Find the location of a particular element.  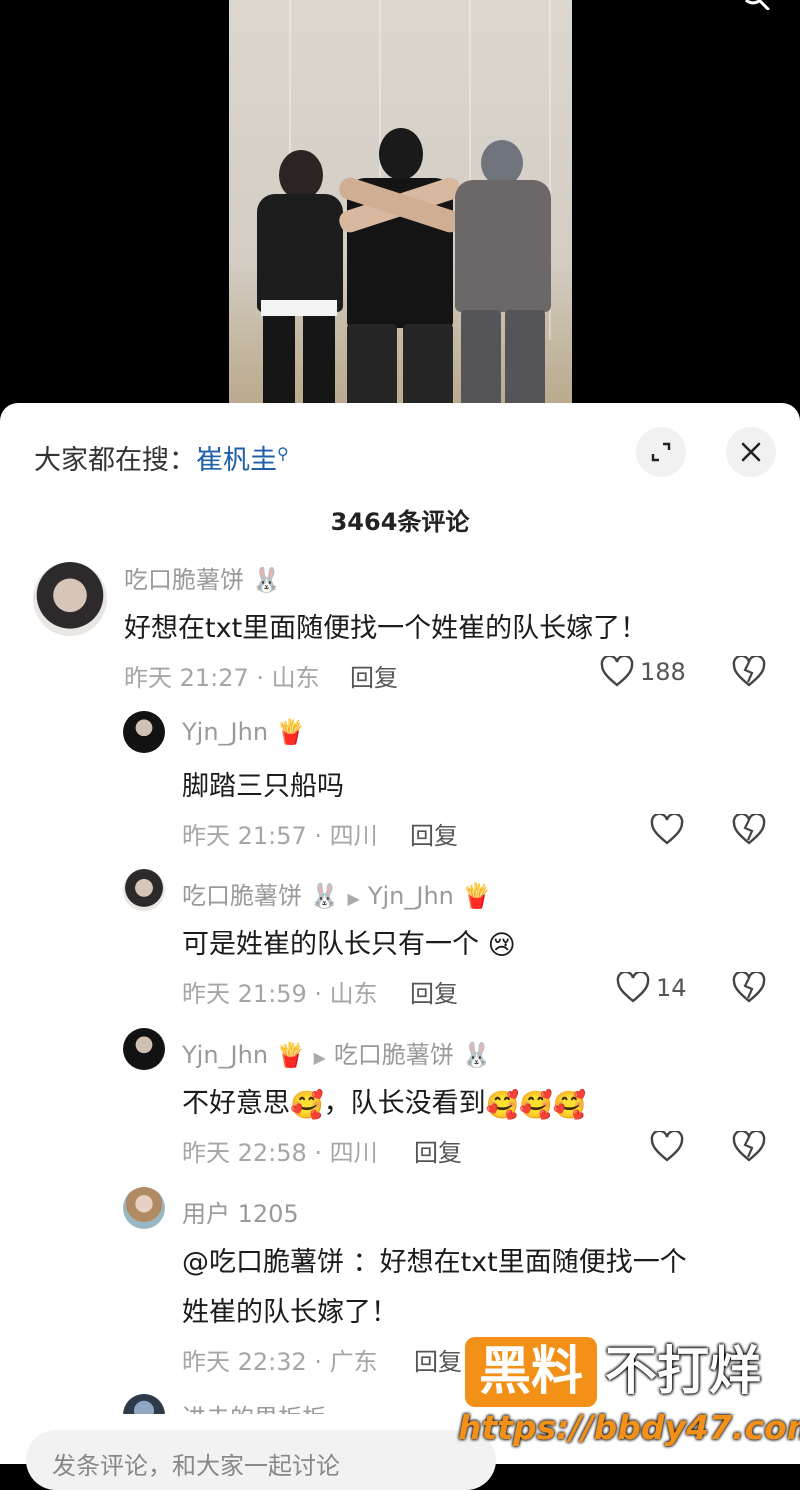

dancer-left is located at coordinates (299, 285).